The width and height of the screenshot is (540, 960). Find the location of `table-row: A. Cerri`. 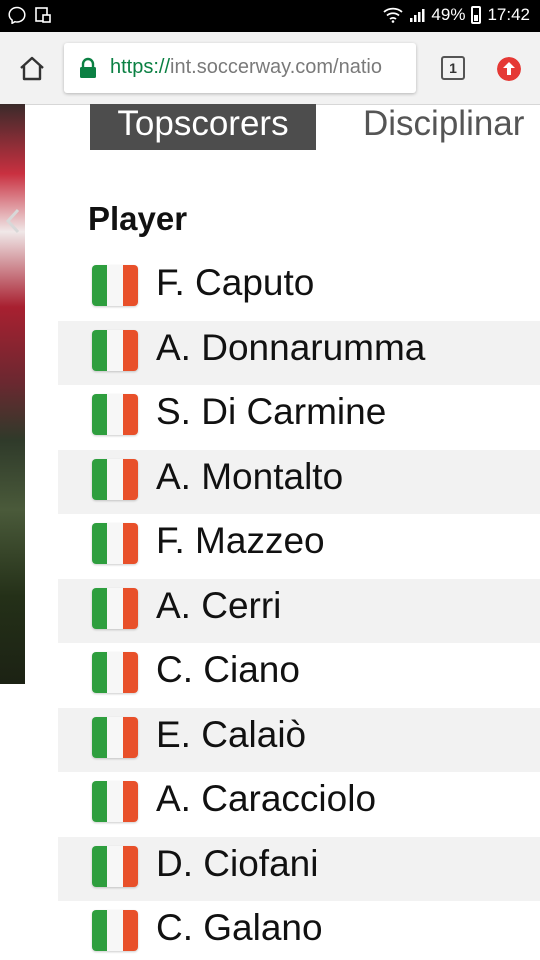

table-row: A. Cerri is located at coordinates (299, 610).